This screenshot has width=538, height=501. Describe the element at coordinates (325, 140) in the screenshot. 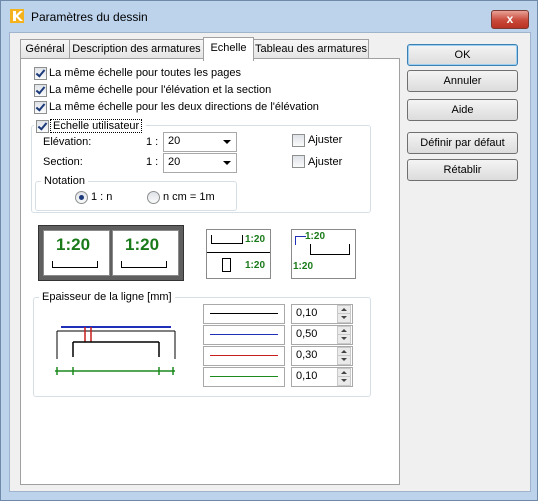

I see `elevation-adjust-label: Ajuster` at that location.